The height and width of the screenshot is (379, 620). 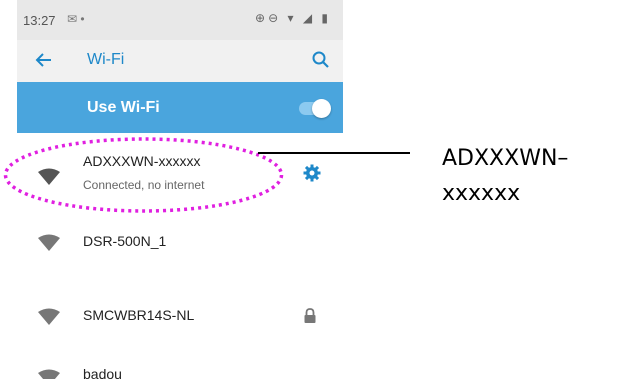 What do you see at coordinates (180, 368) in the screenshot?
I see `network-row: badou` at bounding box center [180, 368].